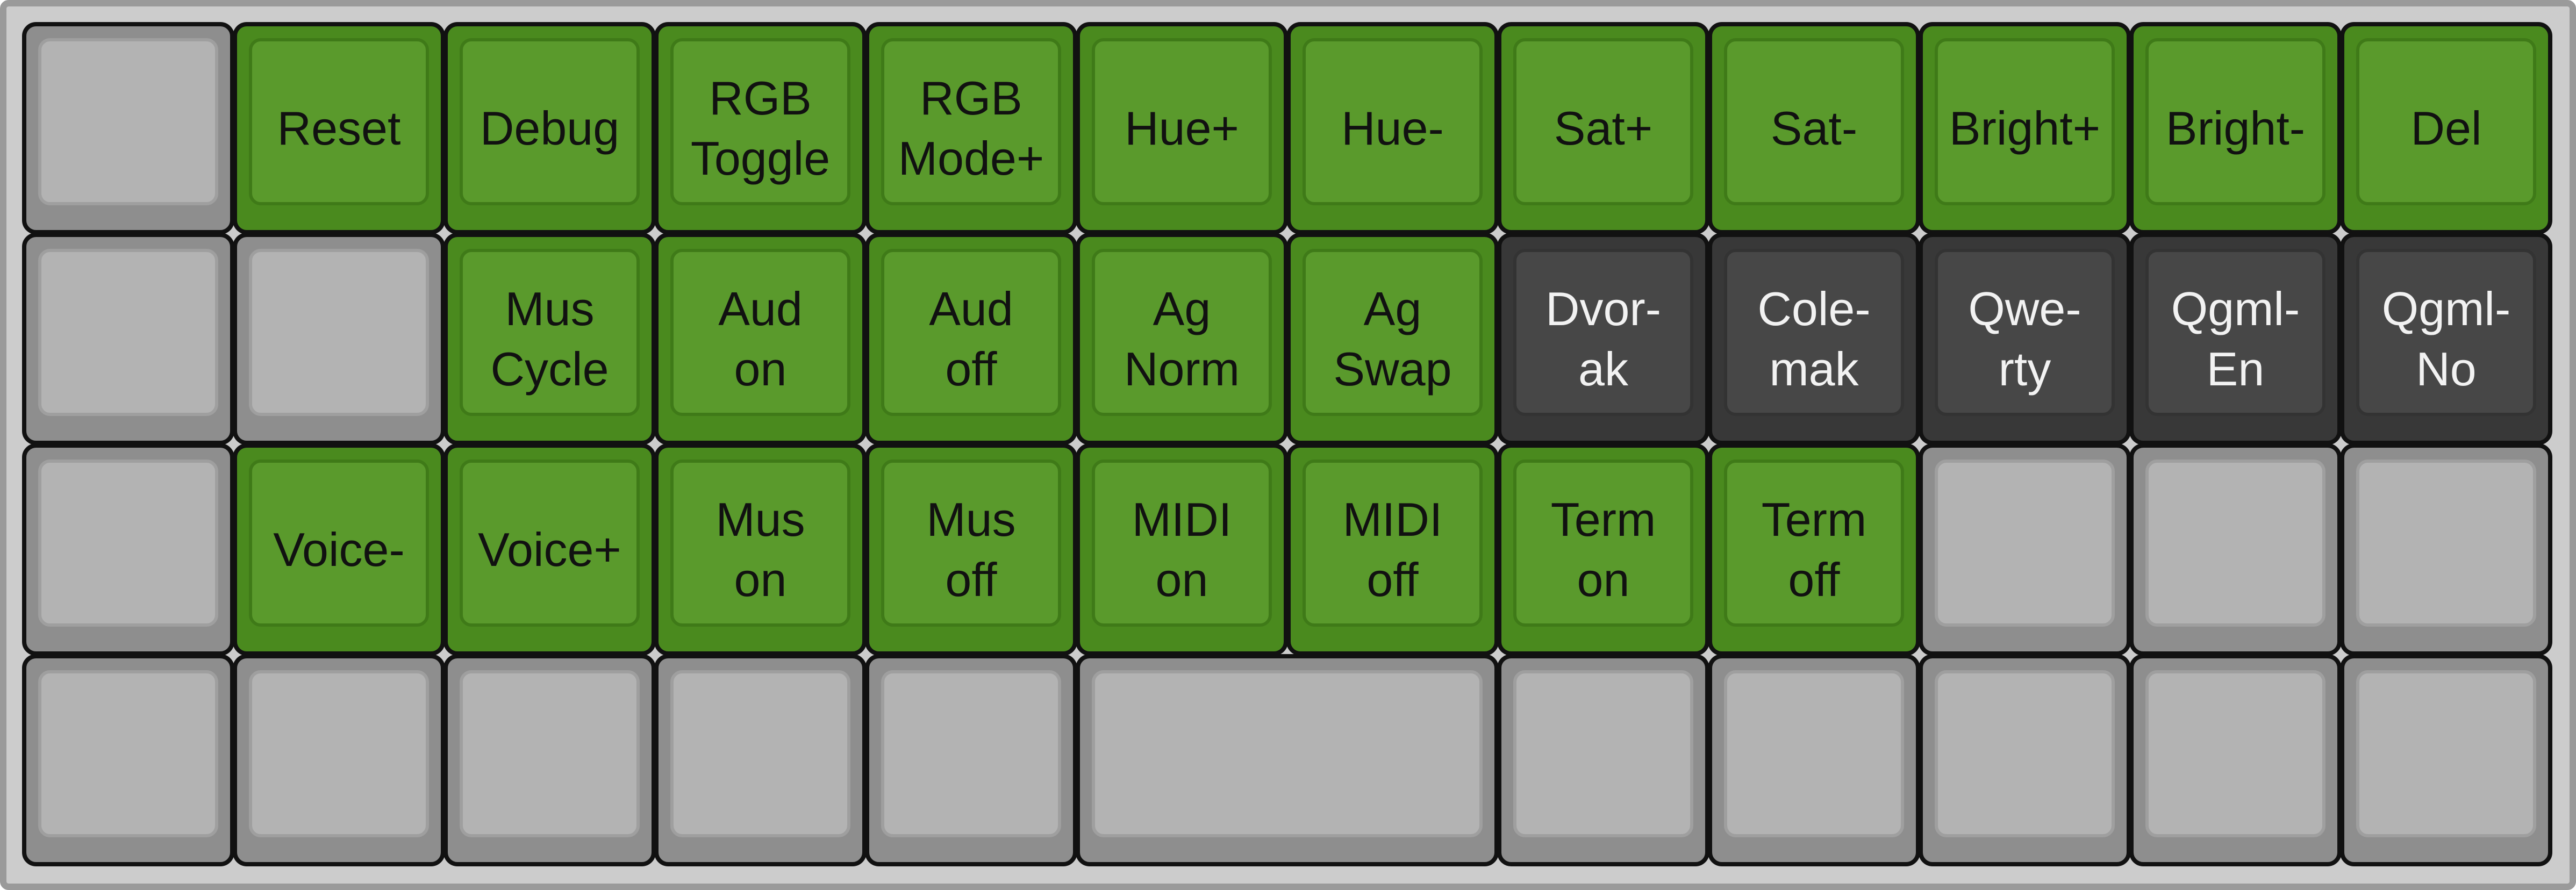  I want to click on key-dvor--ak: Dvor- ak, so click(1603, 339).